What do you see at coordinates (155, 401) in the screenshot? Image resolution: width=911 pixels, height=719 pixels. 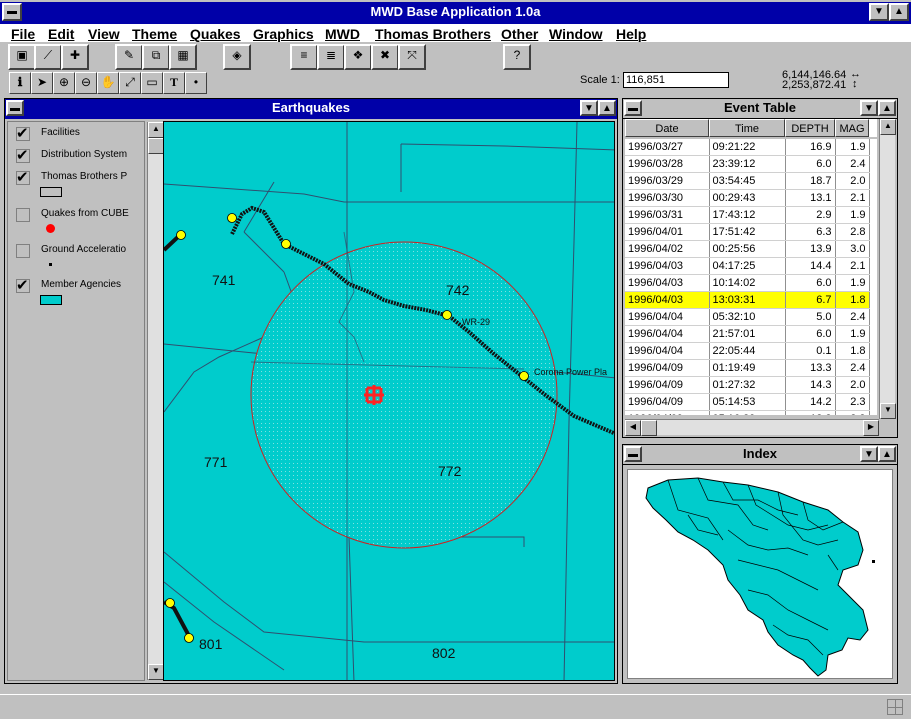 I see `legend-scrollbar: ▲ ▼` at bounding box center [155, 401].